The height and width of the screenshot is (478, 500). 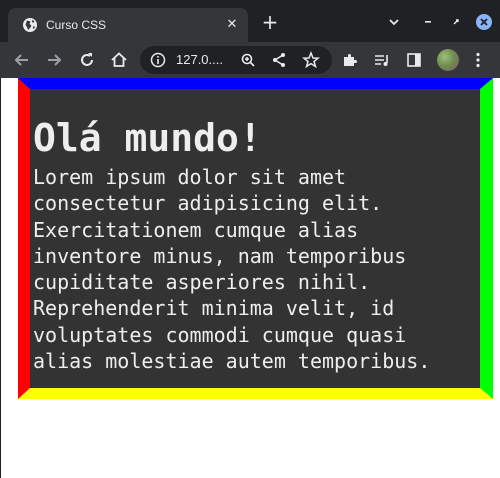 I want to click on reload-button, so click(x=87, y=60).